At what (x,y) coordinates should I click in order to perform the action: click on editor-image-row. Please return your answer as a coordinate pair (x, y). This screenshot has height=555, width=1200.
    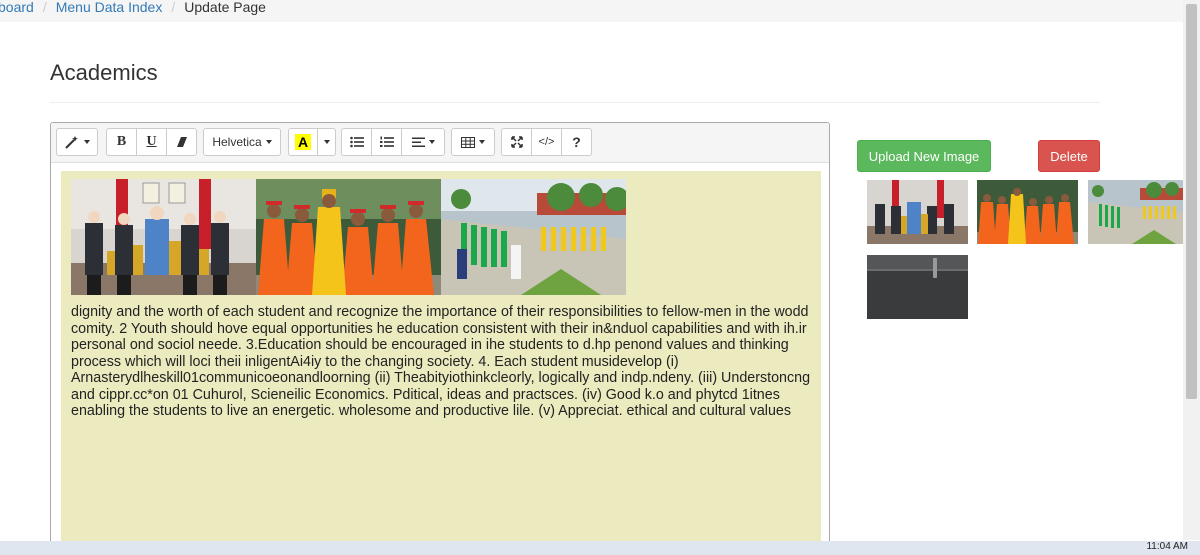
    Looking at the image, I should click on (441, 237).